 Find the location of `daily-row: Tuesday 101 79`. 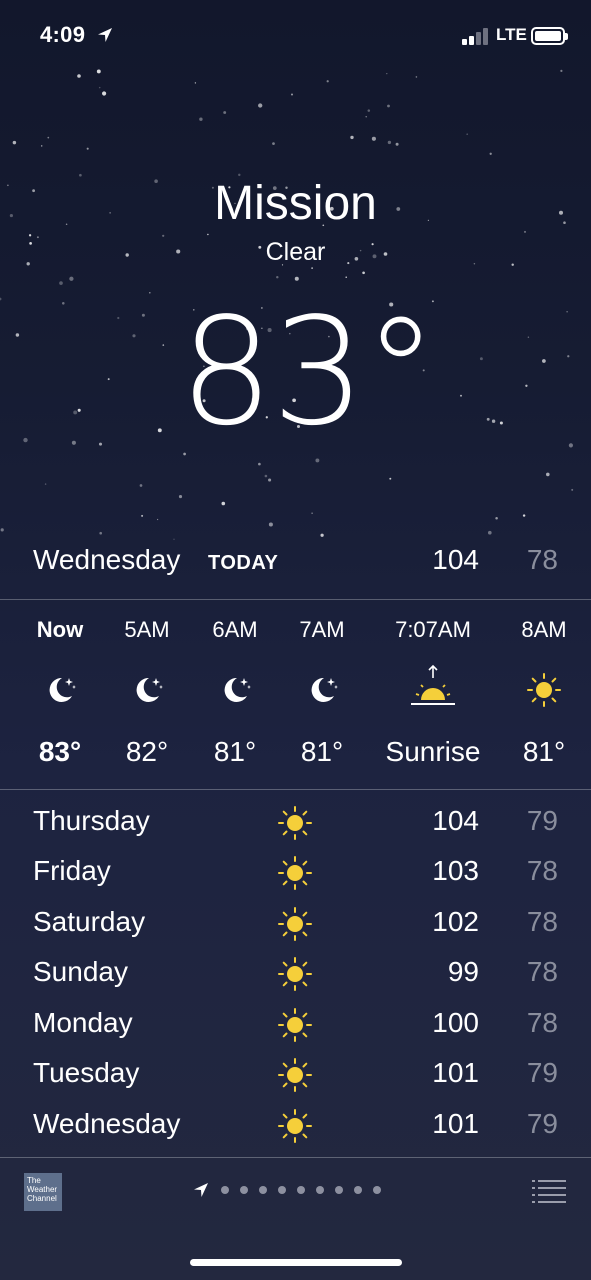

daily-row: Tuesday 101 79 is located at coordinates (295, 1074).